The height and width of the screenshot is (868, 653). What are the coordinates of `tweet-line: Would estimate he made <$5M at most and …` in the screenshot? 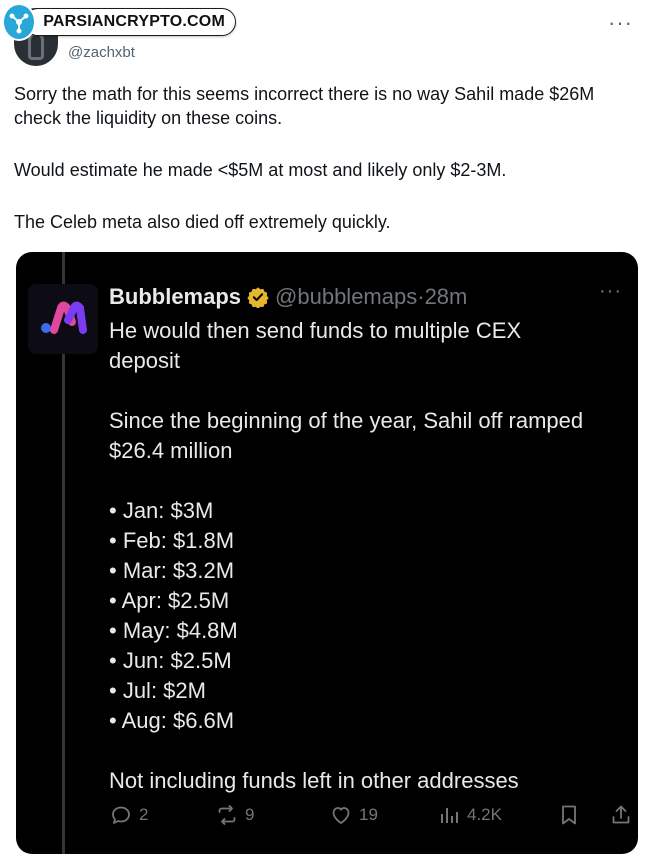 It's located at (260, 170).